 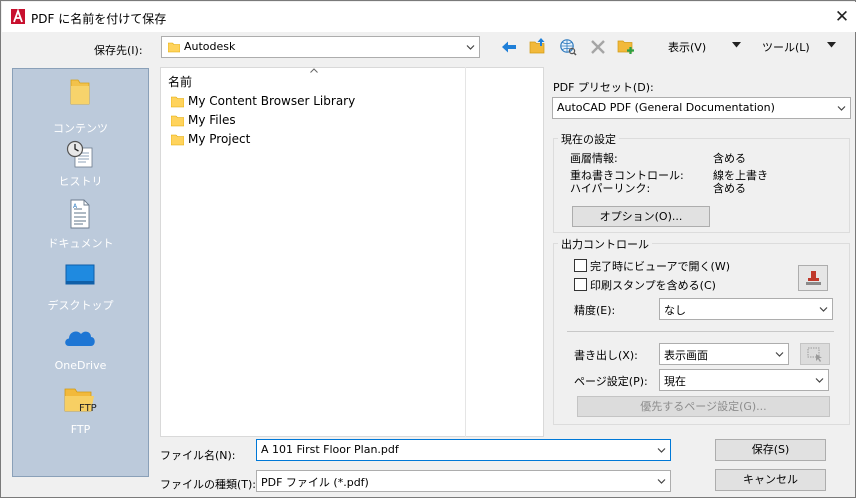 I want to click on up-folder-icon, so click(x=538, y=46).